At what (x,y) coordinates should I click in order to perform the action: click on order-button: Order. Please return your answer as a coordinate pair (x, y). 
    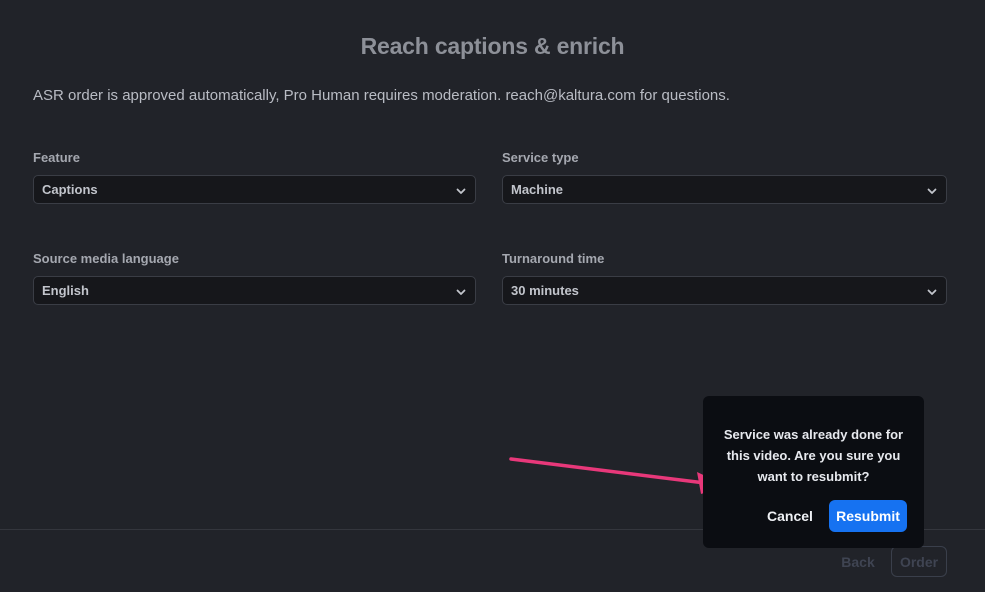
    Looking at the image, I should click on (919, 561).